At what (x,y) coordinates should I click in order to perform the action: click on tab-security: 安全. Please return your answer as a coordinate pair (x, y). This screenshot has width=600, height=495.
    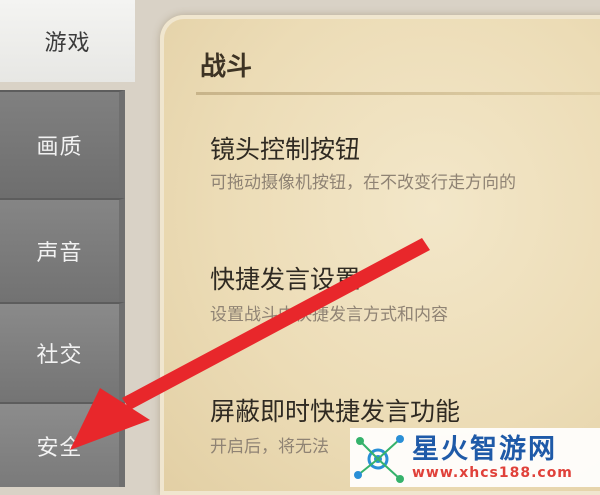
    Looking at the image, I should click on (62, 444).